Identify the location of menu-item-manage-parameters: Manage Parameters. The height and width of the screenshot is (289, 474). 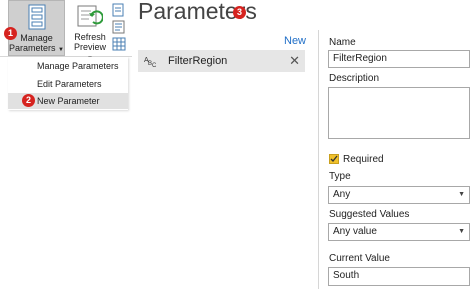
(68, 66).